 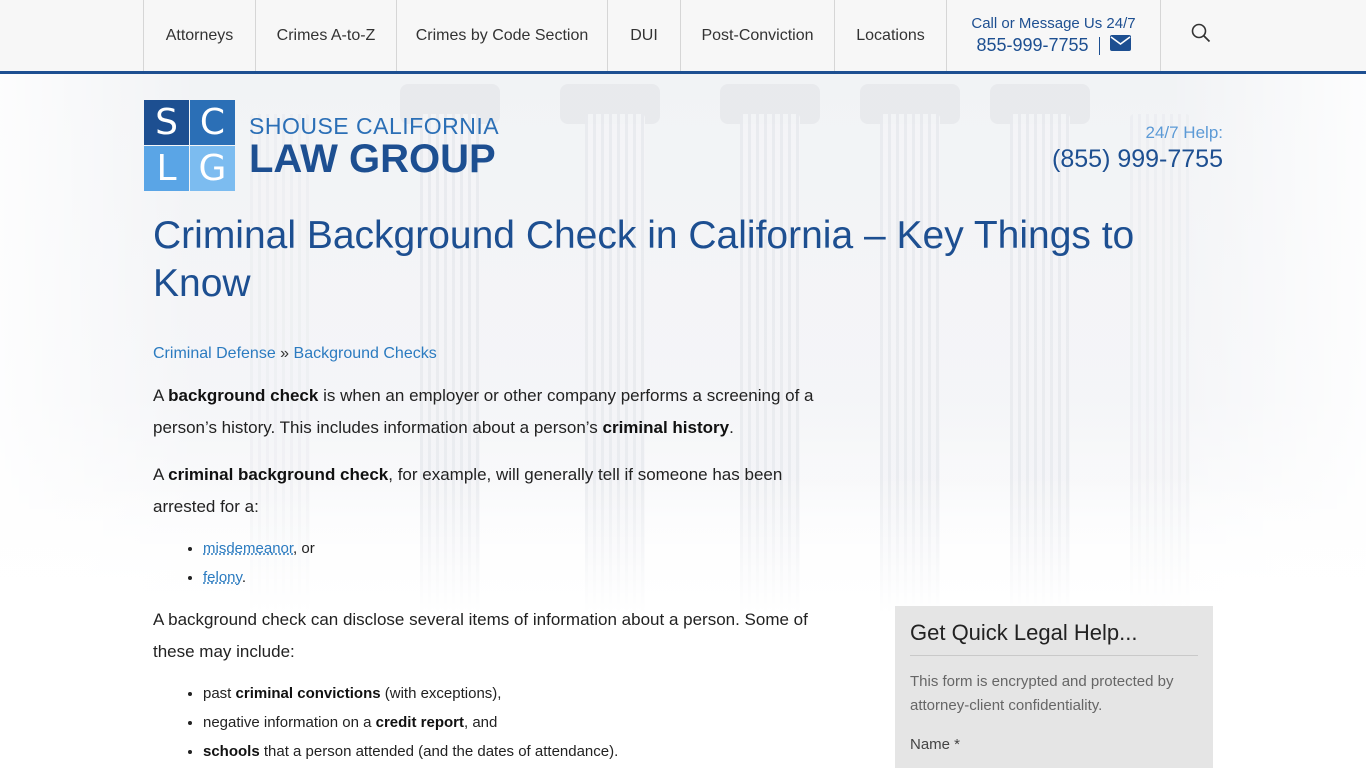 I want to click on nav-call-us: Call or Message Us 24/7 855-999-7755, so click(x=1053, y=35).